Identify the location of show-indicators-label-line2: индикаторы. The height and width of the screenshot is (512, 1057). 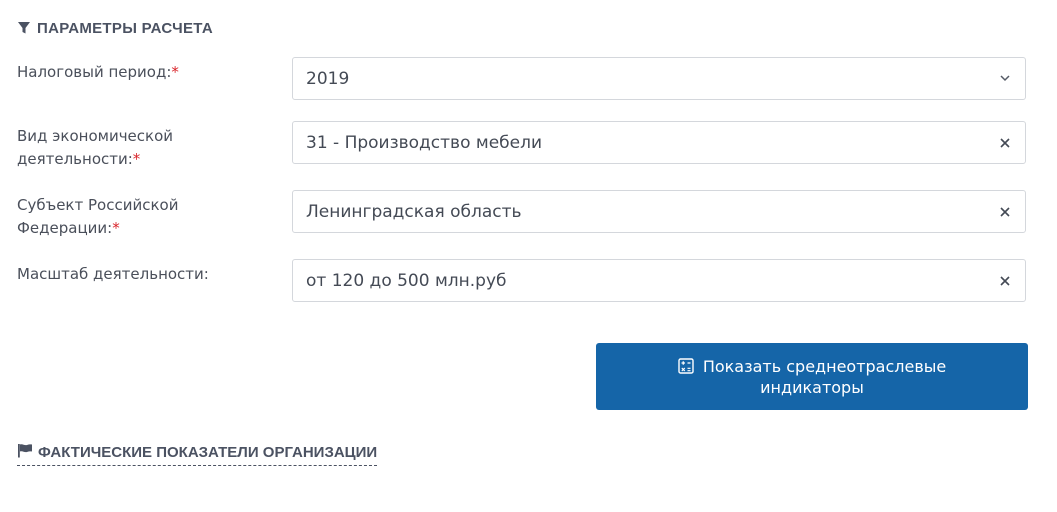
(812, 387).